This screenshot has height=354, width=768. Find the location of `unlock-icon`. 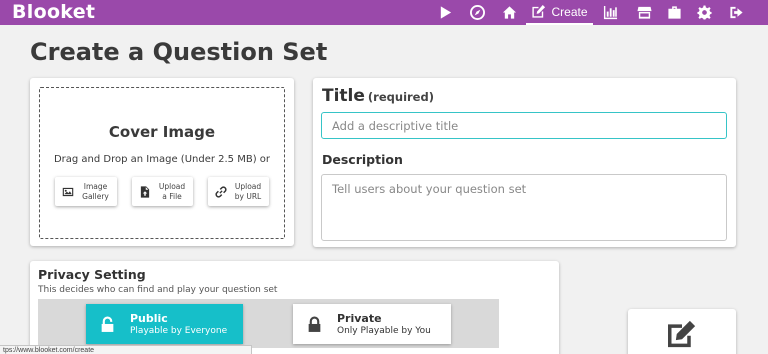

unlock-icon is located at coordinates (107, 324).